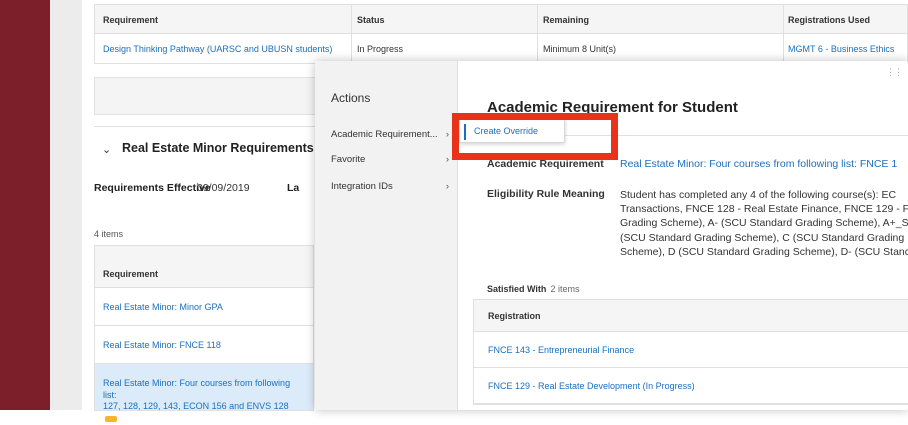 The height and width of the screenshot is (425, 908). What do you see at coordinates (390, 186) in the screenshot?
I see `menu-item-integration-ids: Integration IDs ›` at bounding box center [390, 186].